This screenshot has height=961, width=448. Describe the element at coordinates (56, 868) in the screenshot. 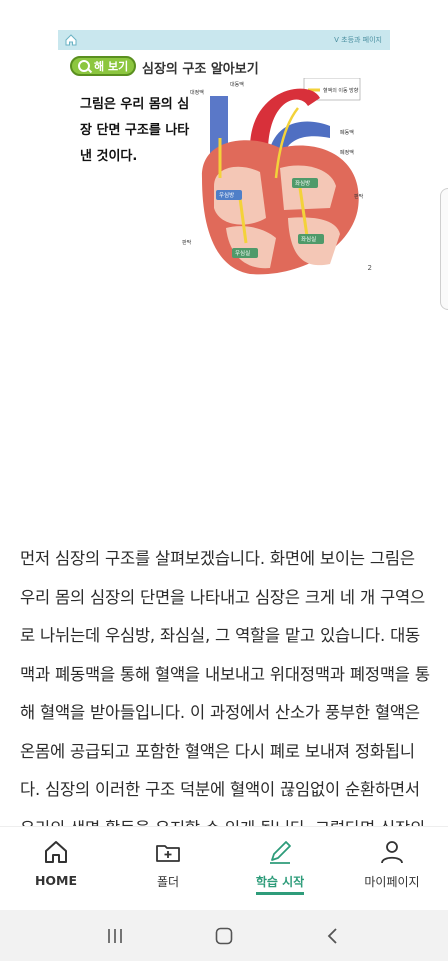

I see `tab-home: HOME` at that location.